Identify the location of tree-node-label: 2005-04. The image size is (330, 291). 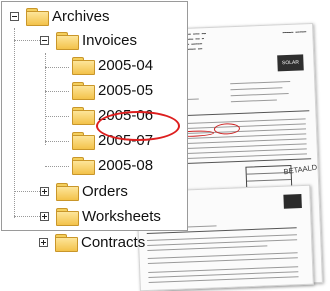
(126, 65).